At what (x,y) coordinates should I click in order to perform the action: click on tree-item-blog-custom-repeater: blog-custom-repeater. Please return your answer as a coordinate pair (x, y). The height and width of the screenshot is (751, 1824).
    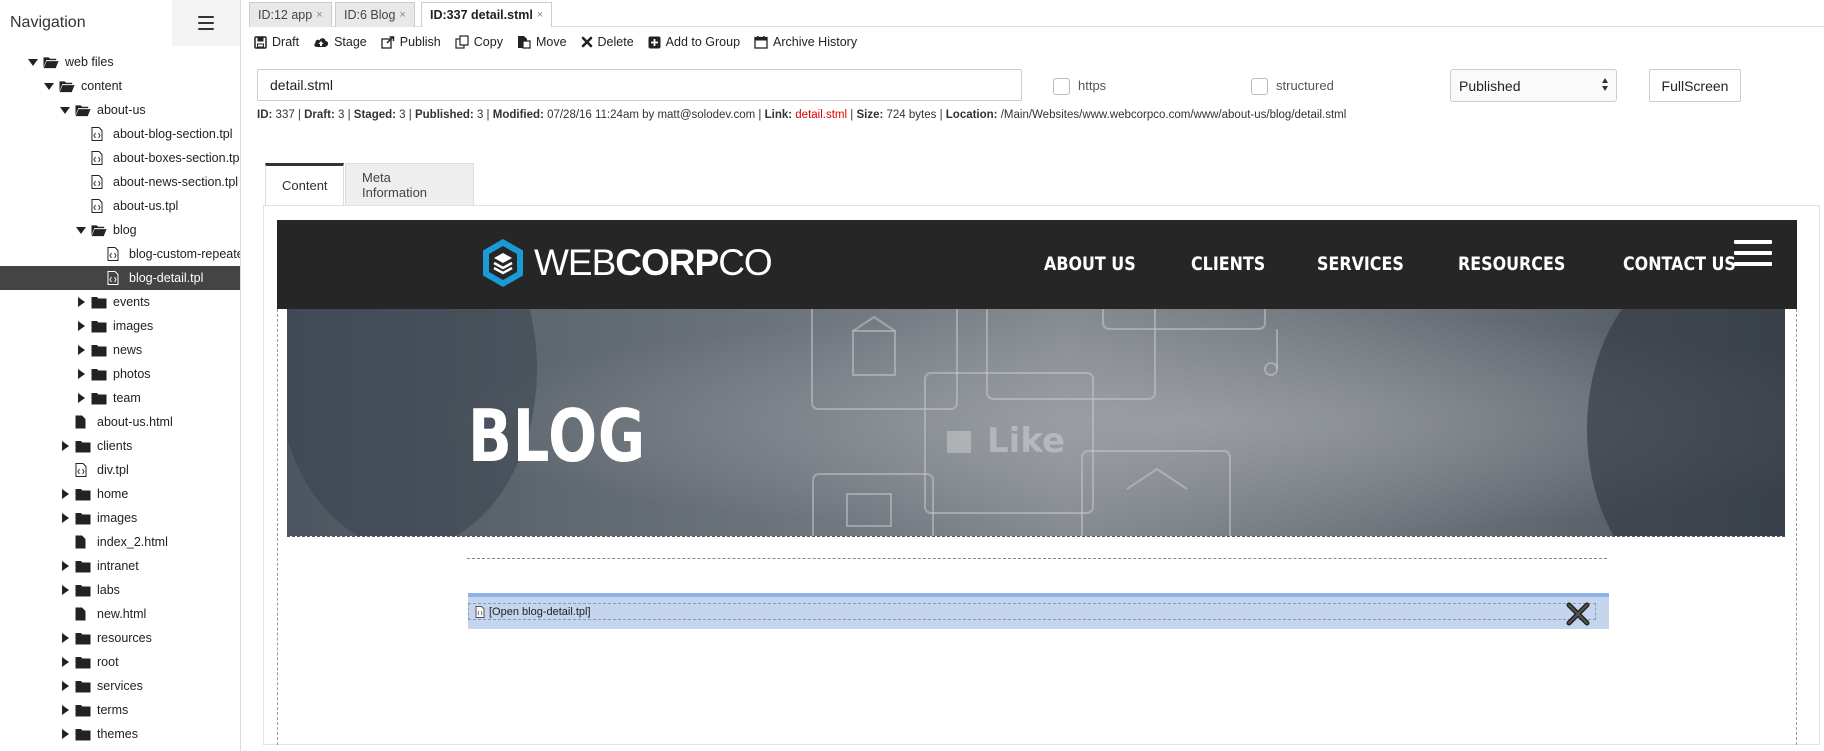
    Looking at the image, I should click on (120, 254).